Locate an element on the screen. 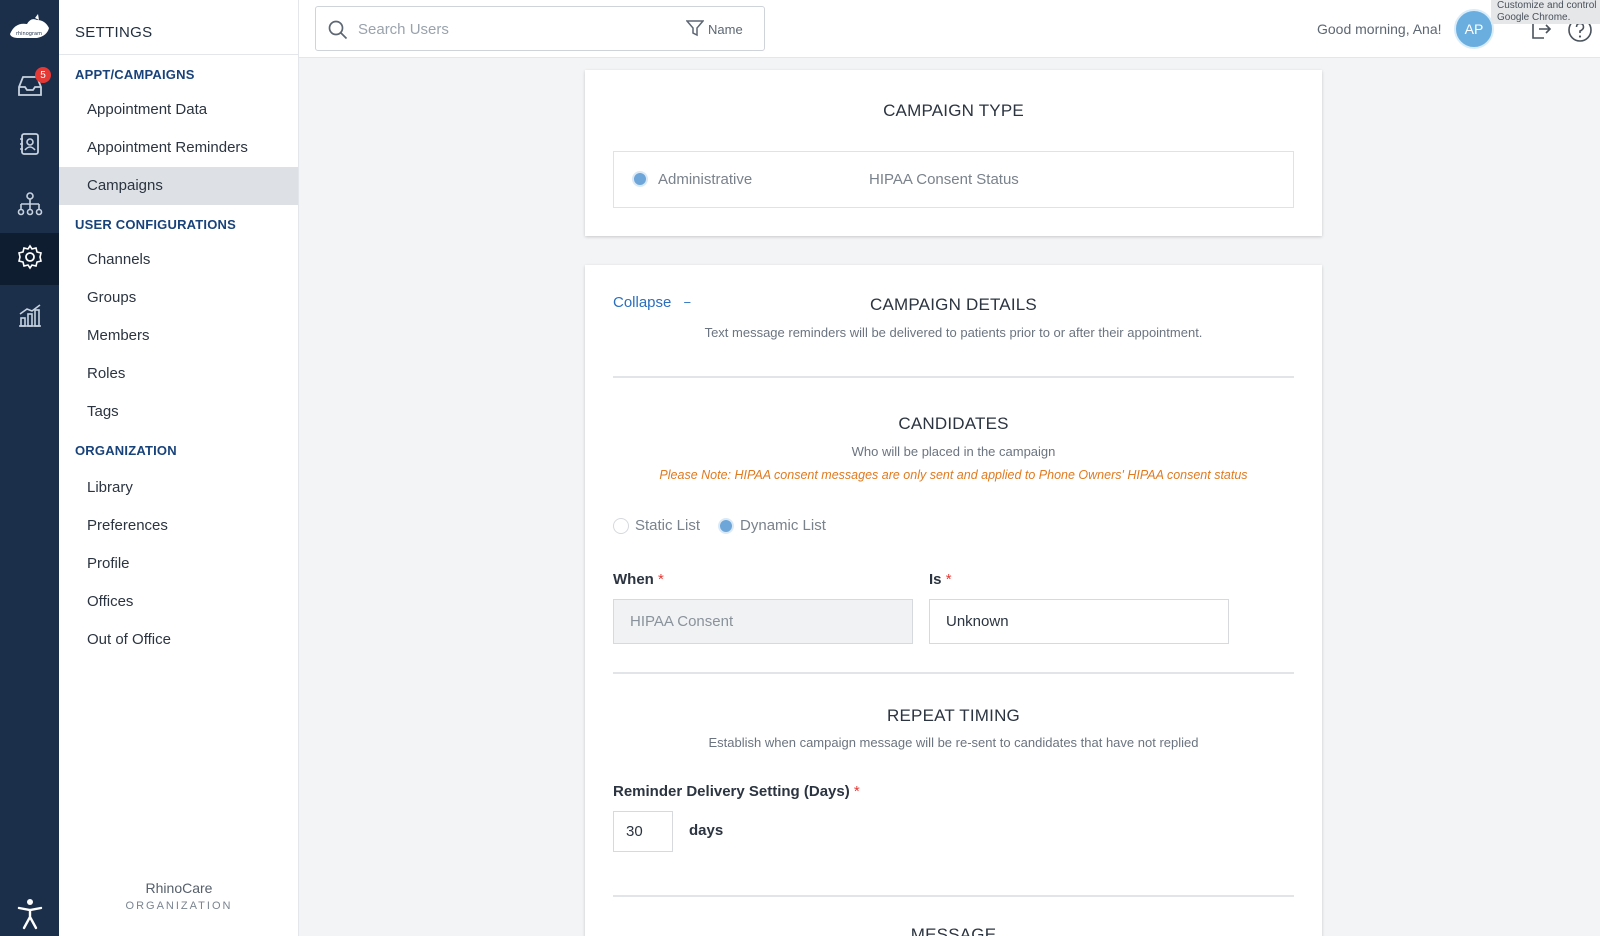 The image size is (1600, 936). sidebar-item-roles: Roles is located at coordinates (178, 374).